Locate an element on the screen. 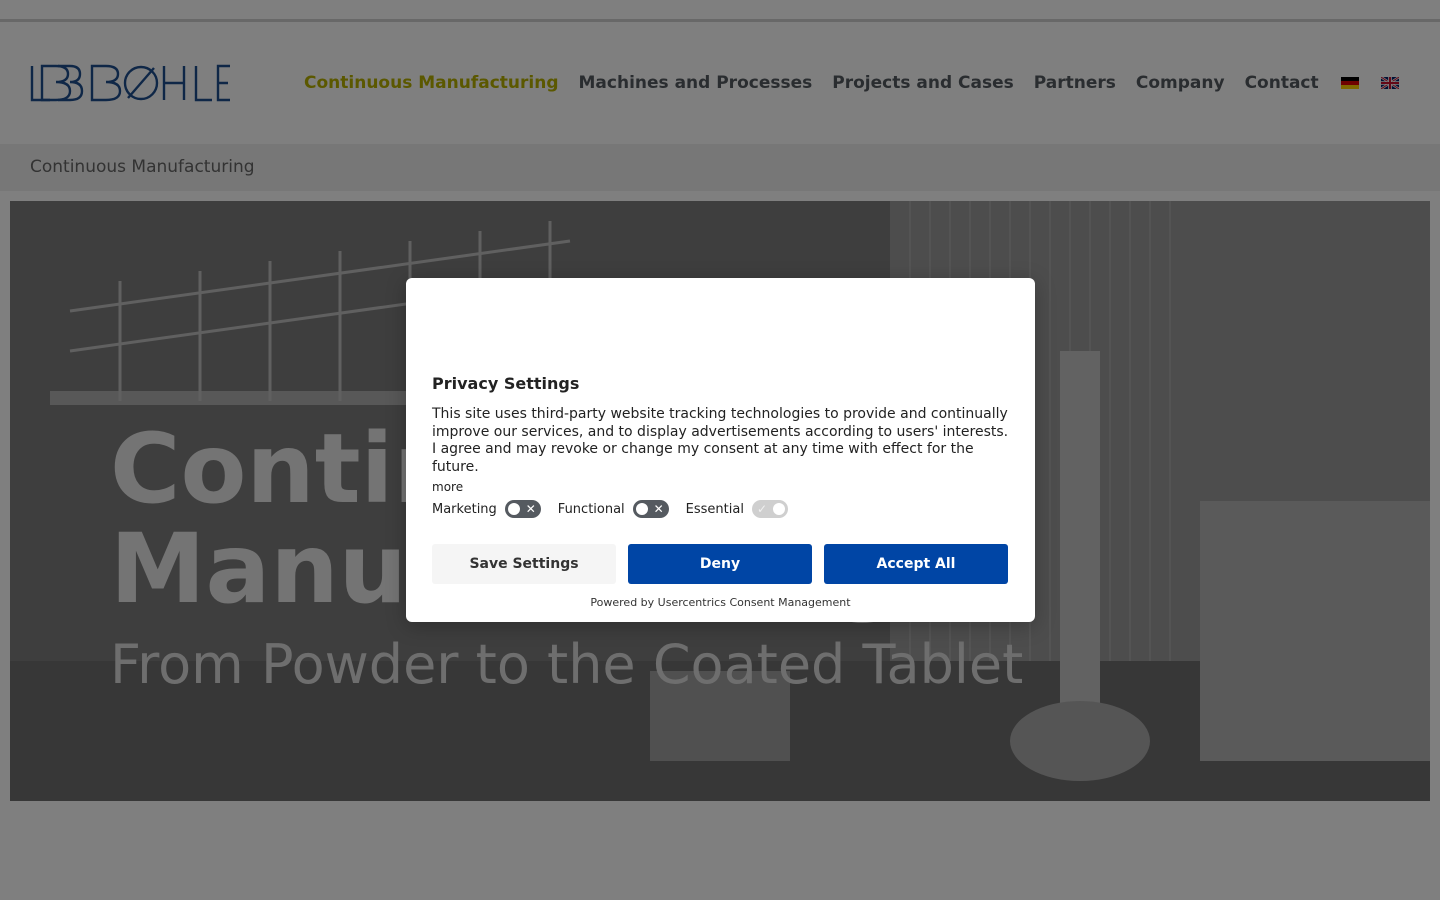  toggle-label-marketing: Marketing is located at coordinates (464, 509).